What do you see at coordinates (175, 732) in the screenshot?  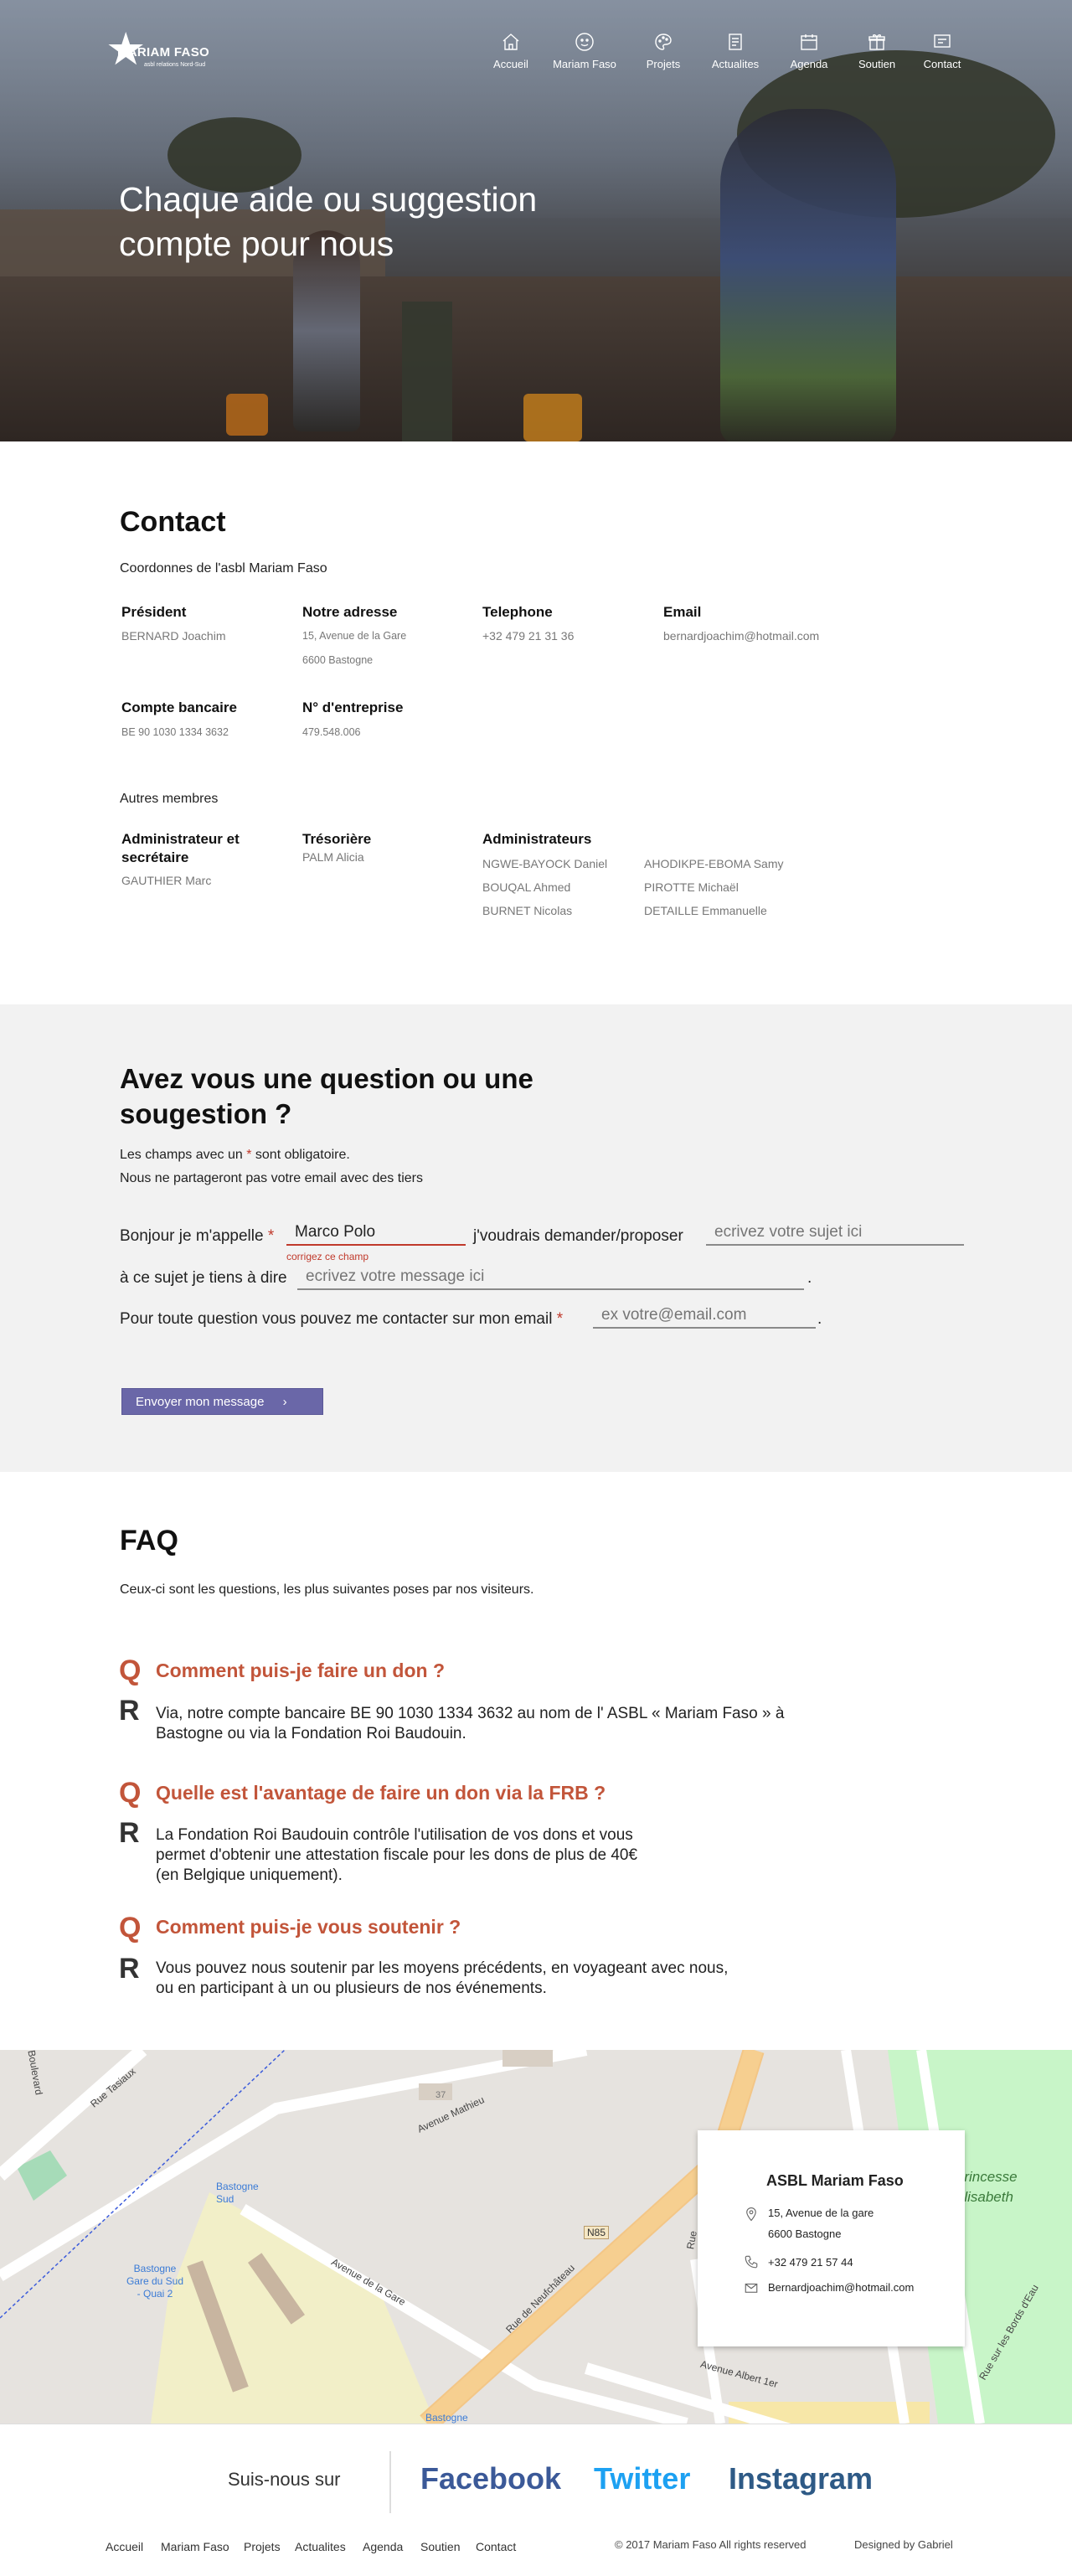 I see `bank-value: BE 90 1030 1334 3632` at bounding box center [175, 732].